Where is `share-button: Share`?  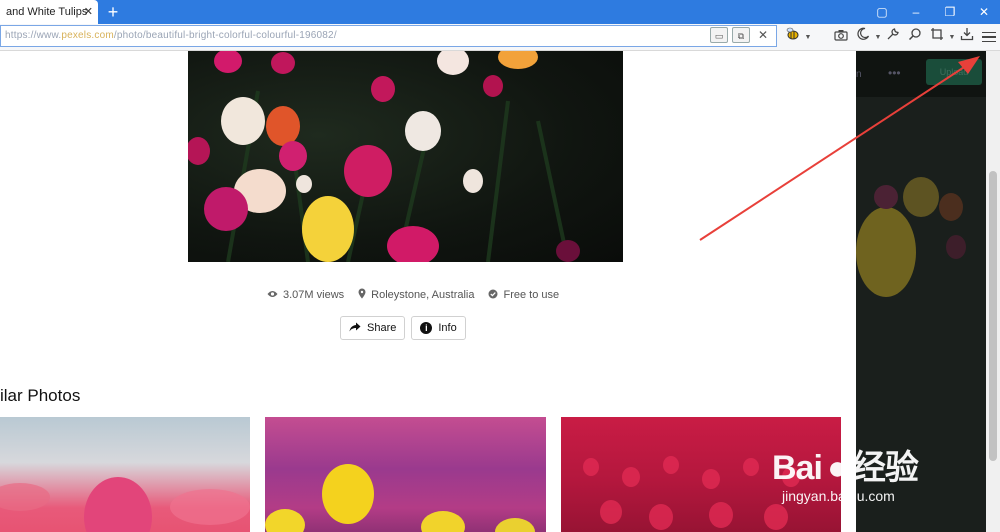 share-button: Share is located at coordinates (373, 328).